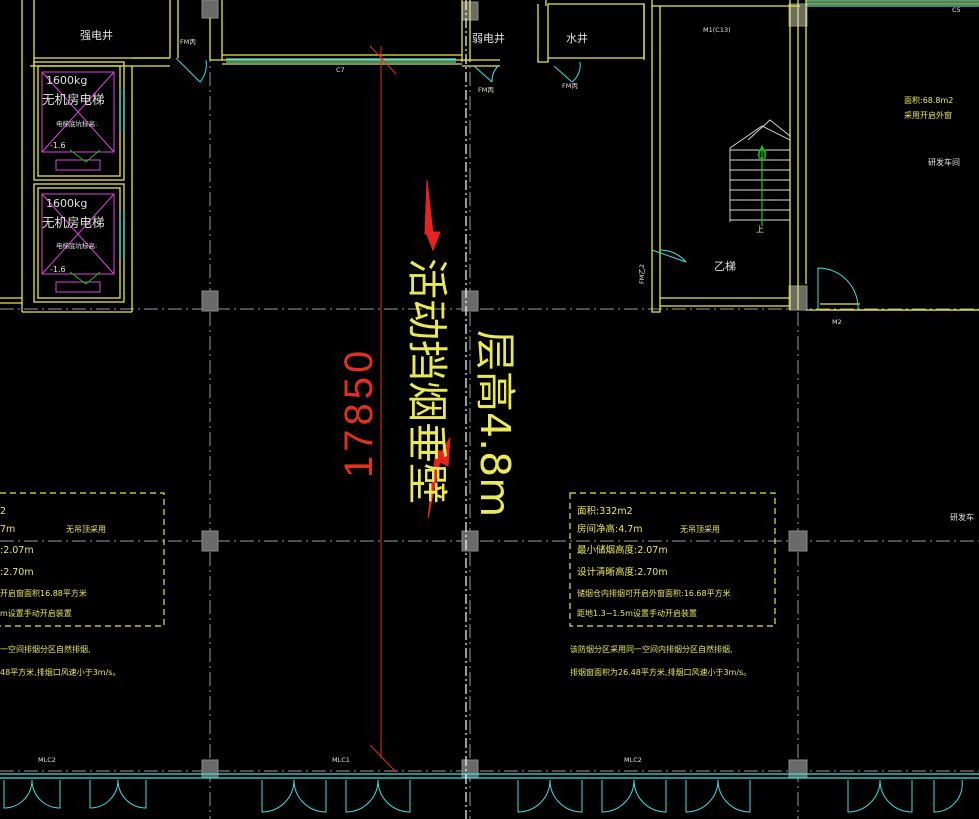 This screenshot has width=979, height=819. What do you see at coordinates (36, 613) in the screenshot?
I see `anno-left-line-7: m设置手动开启装置` at bounding box center [36, 613].